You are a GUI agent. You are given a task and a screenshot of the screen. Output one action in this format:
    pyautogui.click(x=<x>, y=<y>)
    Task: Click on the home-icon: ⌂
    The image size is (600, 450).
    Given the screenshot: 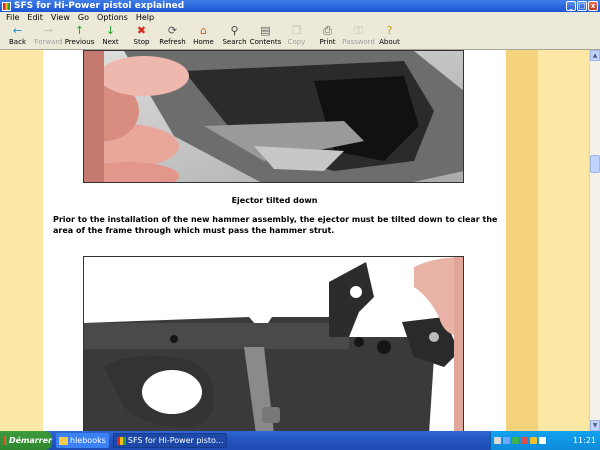 What is the action you would take?
    pyautogui.click(x=203, y=30)
    